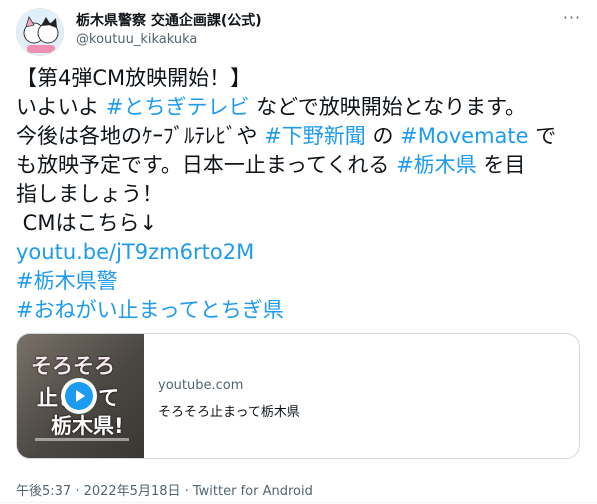 The width and height of the screenshot is (597, 504). What do you see at coordinates (169, 20) in the screenshot?
I see `display-name: 栃木県警察 交通企画課(公式)` at bounding box center [169, 20].